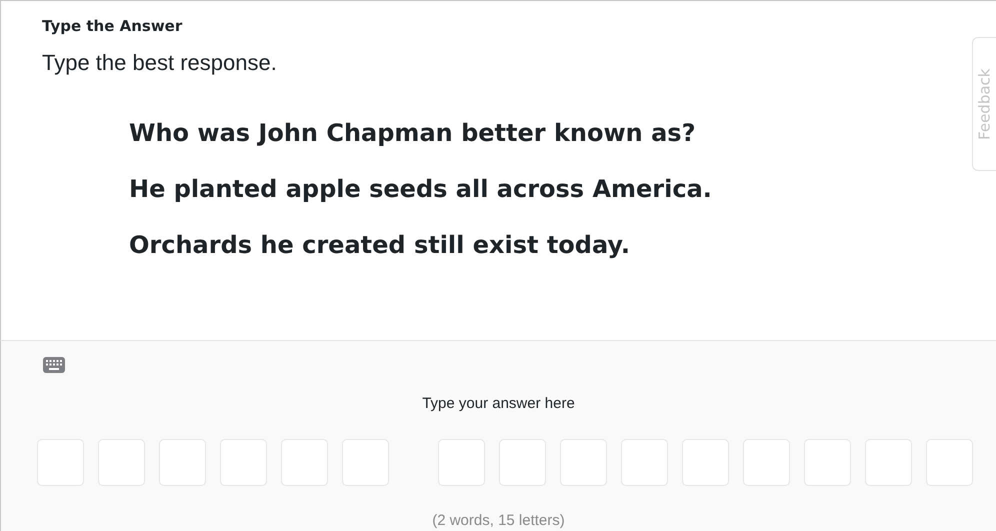 This screenshot has height=531, width=996. Describe the element at coordinates (380, 245) in the screenshot. I see `question-line: Orchards he created still exist today.` at that location.